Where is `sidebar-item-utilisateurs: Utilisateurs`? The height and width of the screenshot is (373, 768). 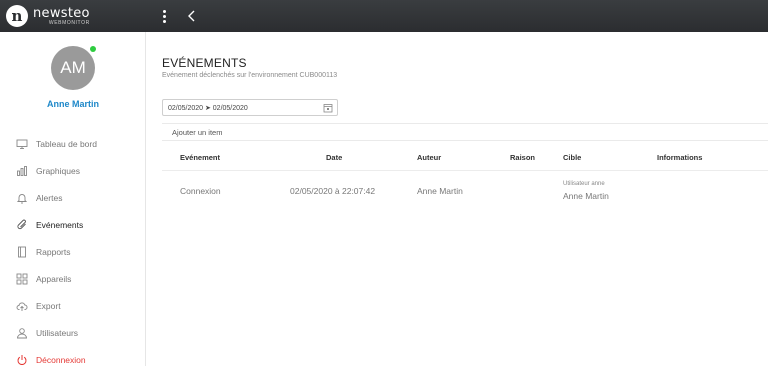
sidebar-item-utilisateurs: Utilisateurs is located at coordinates (73, 332).